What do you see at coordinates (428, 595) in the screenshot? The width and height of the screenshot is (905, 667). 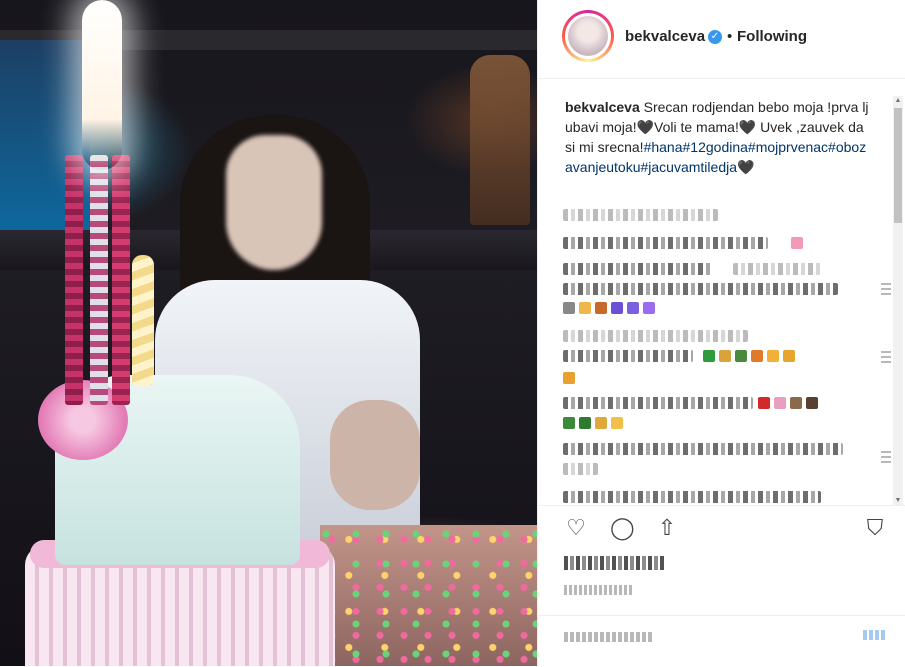 I see `confetti-table` at bounding box center [428, 595].